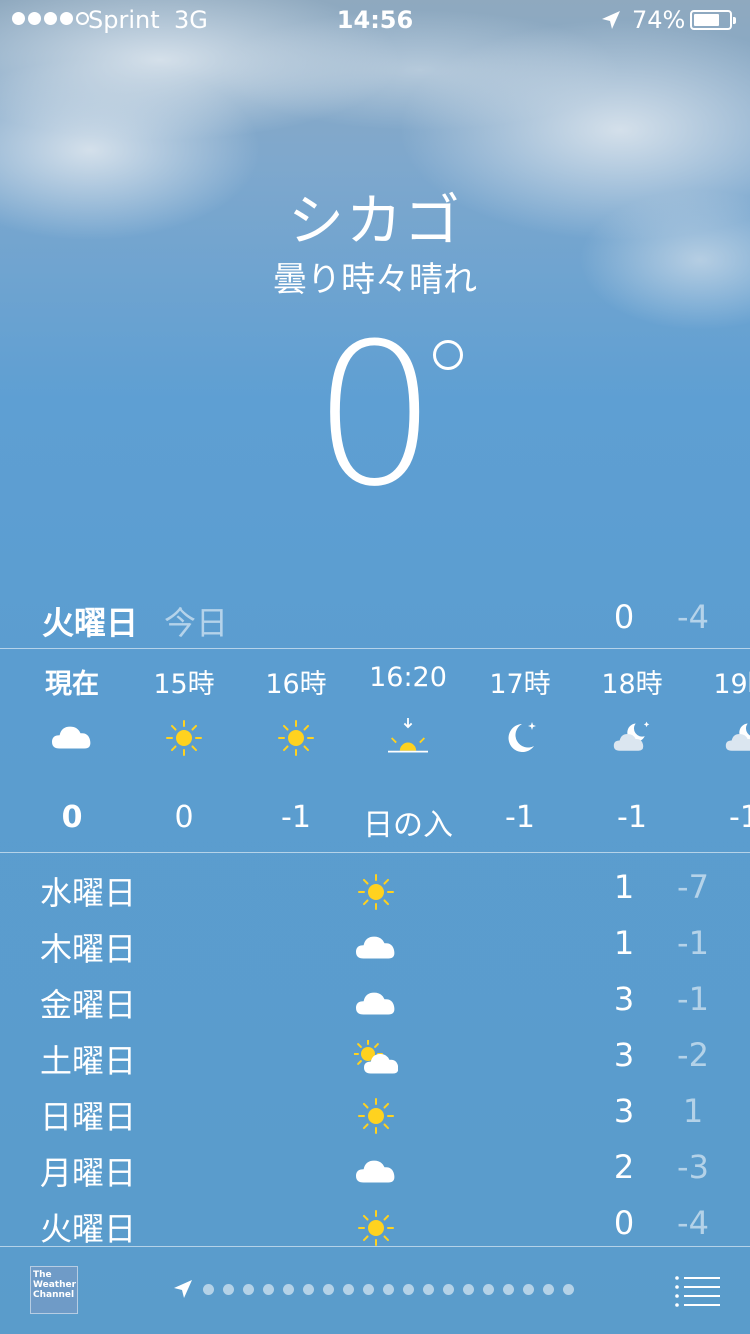  Describe the element at coordinates (624, 1223) in the screenshot. I see `daily-high: 0` at that location.